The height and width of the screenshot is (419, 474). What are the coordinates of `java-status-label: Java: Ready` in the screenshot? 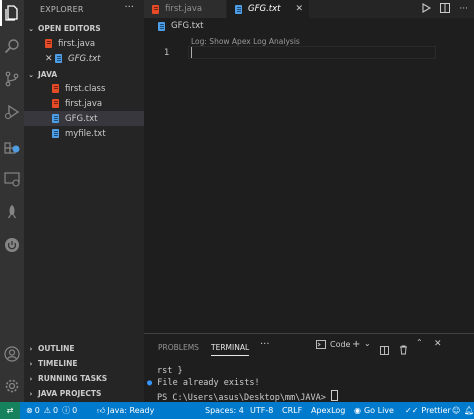 It's located at (131, 410).